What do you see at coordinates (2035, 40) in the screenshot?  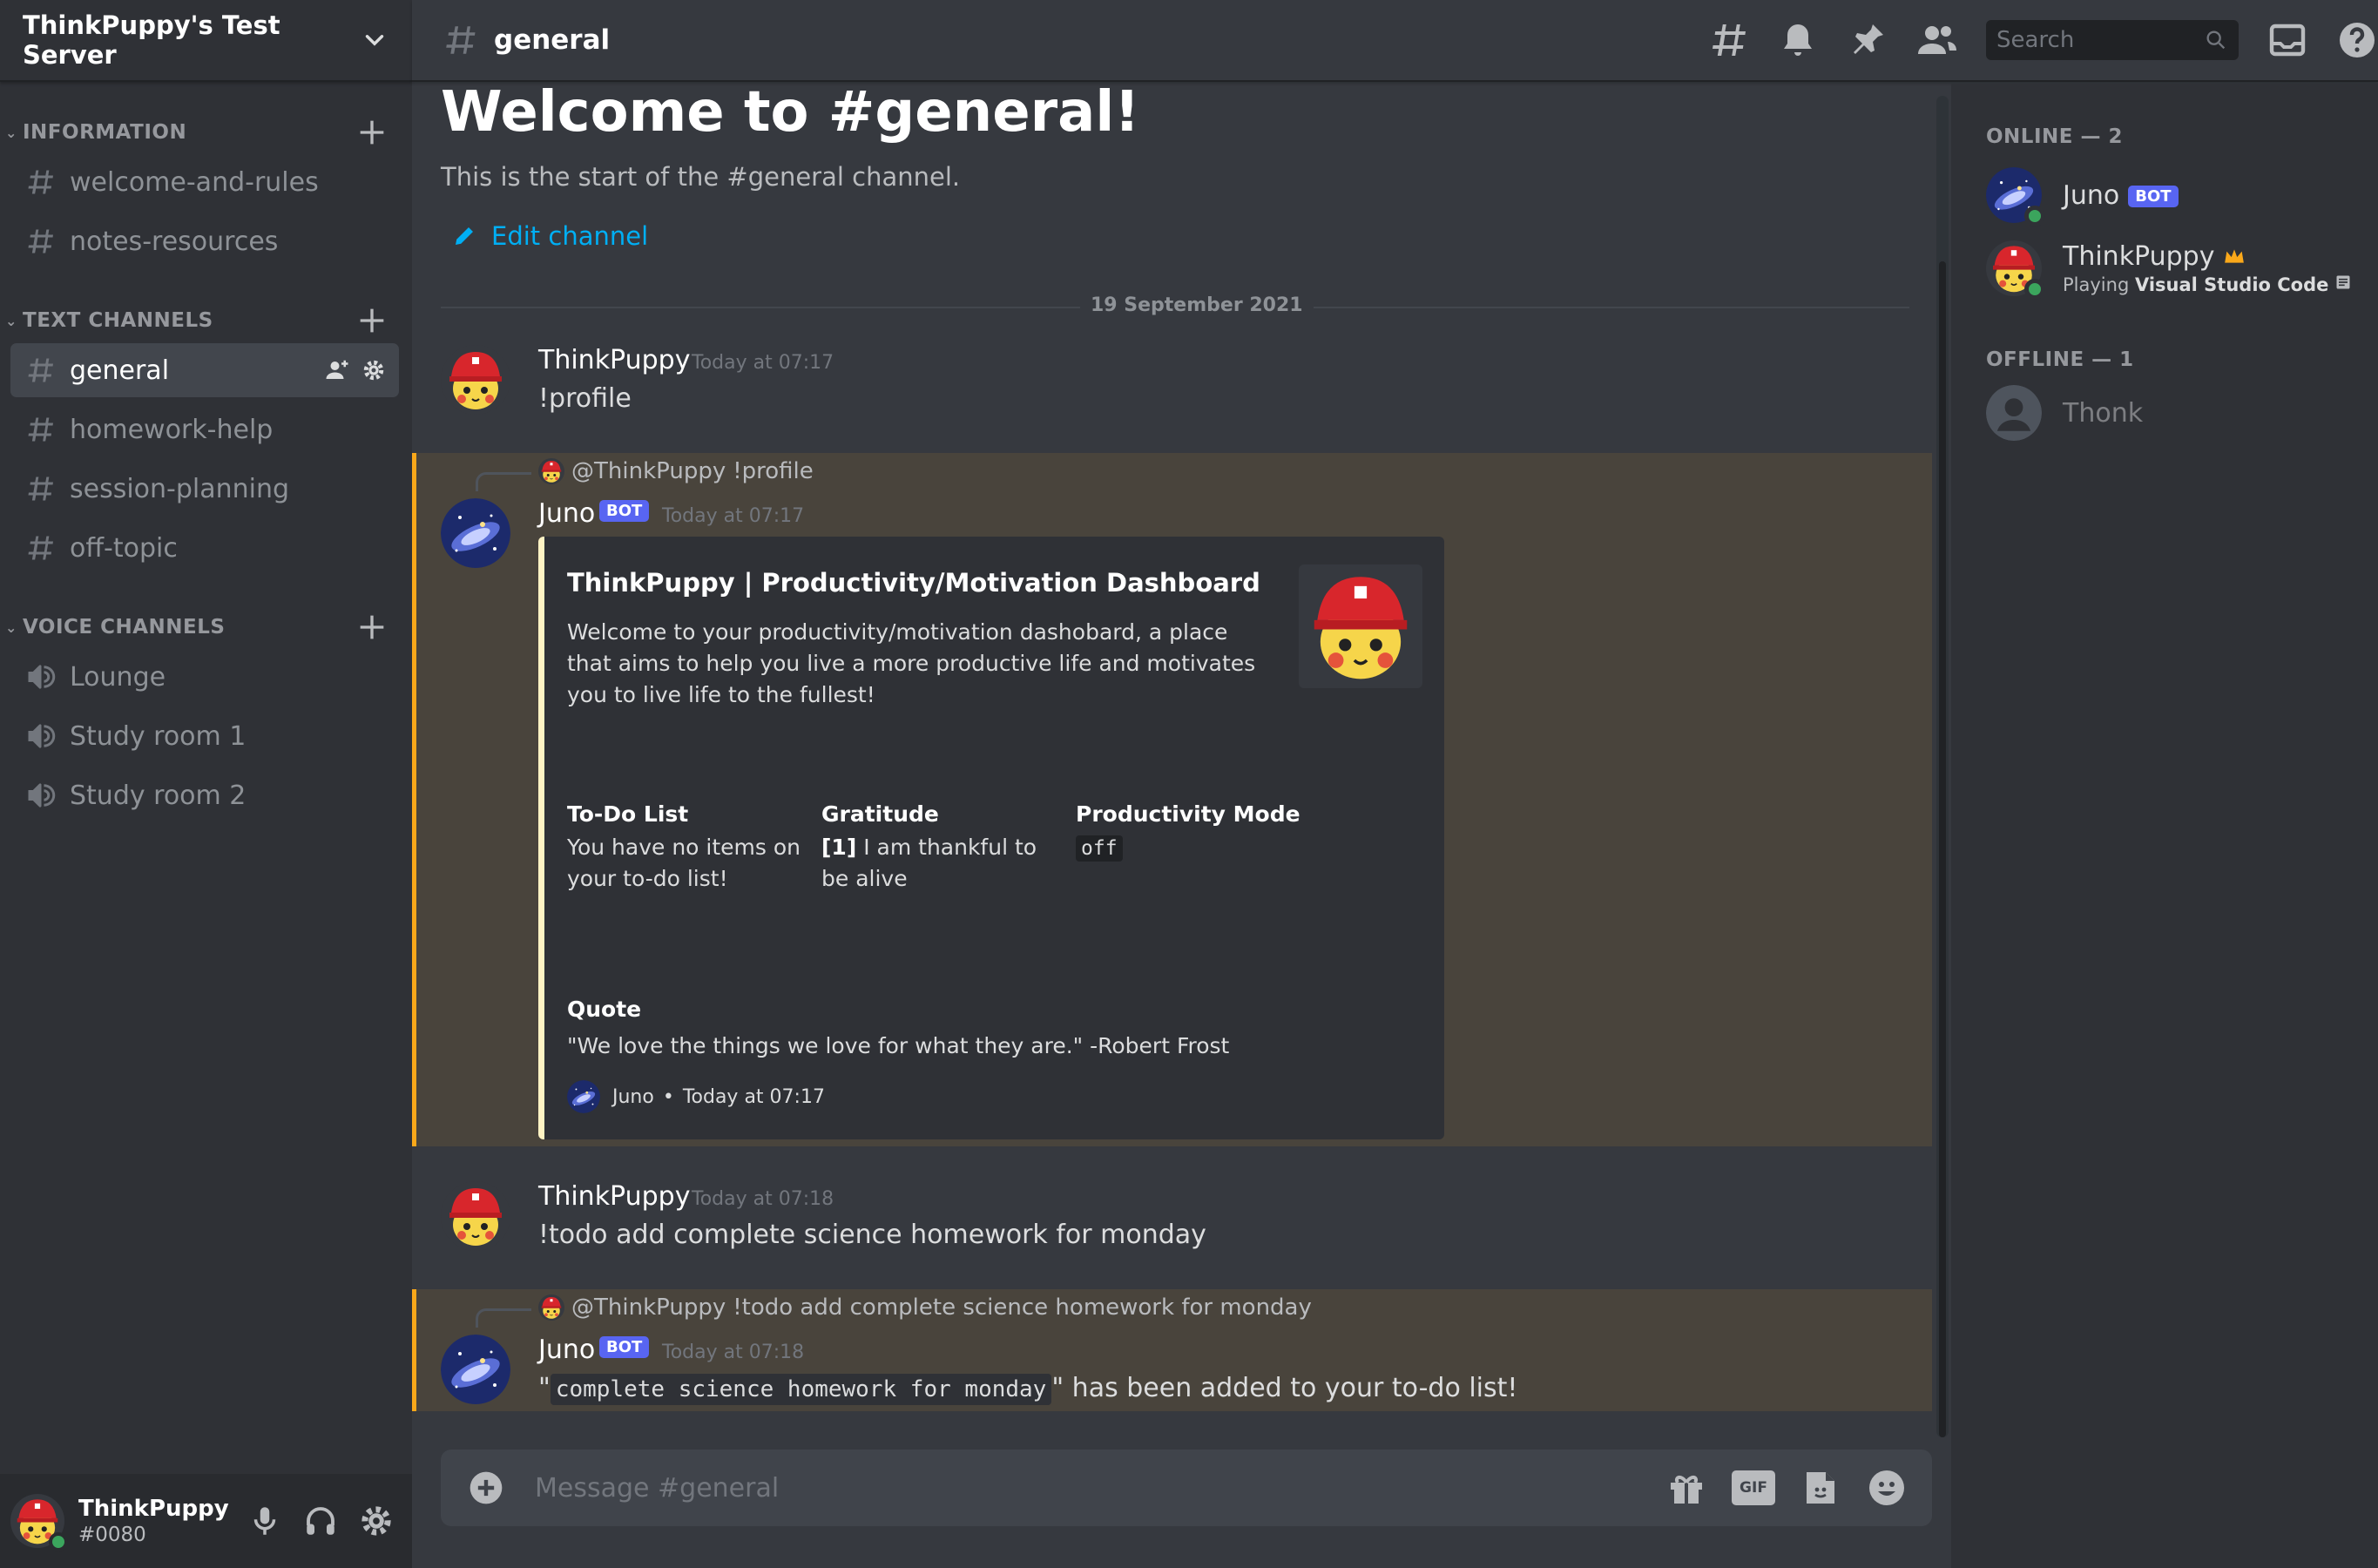 I see `search-placeholder: Search` at bounding box center [2035, 40].